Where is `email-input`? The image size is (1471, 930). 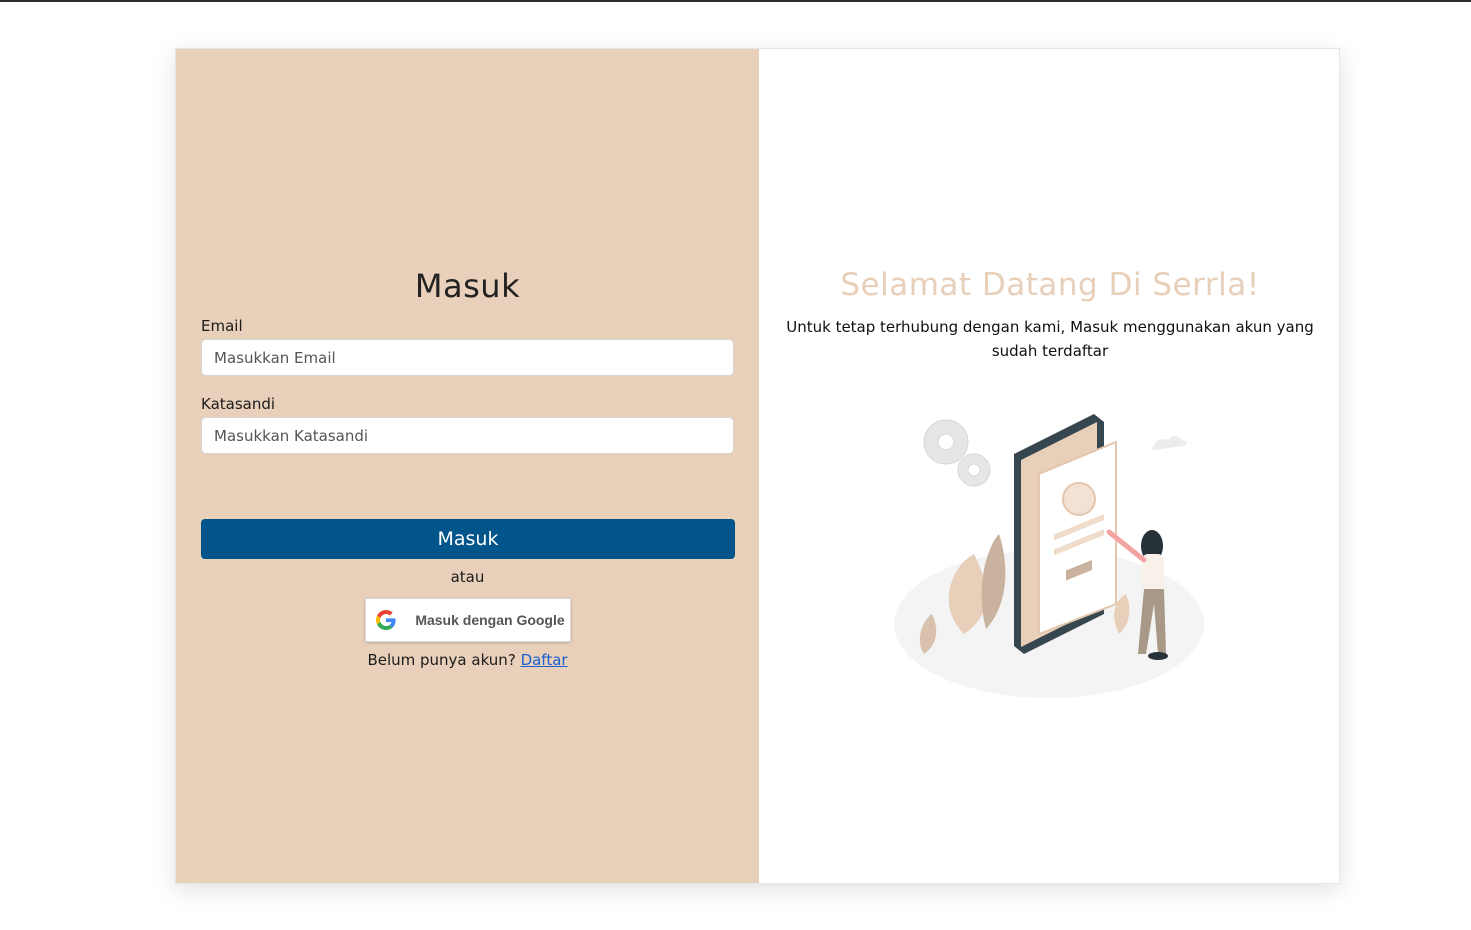
email-input is located at coordinates (467, 357).